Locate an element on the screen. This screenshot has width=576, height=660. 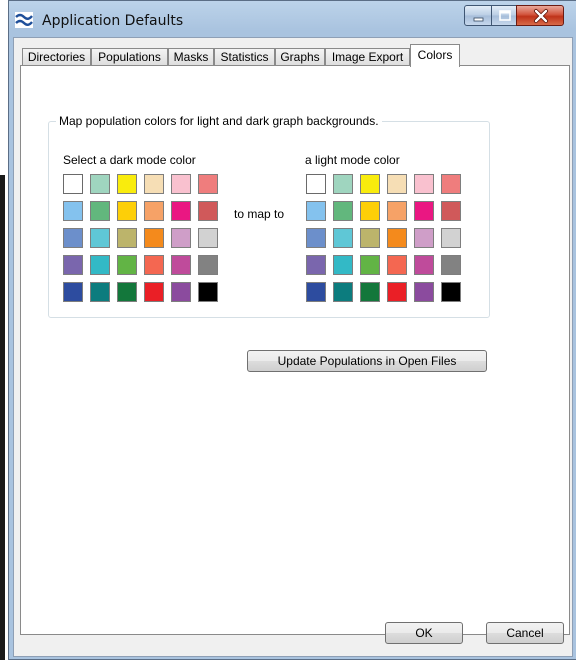
minimize-button is located at coordinates (478, 15).